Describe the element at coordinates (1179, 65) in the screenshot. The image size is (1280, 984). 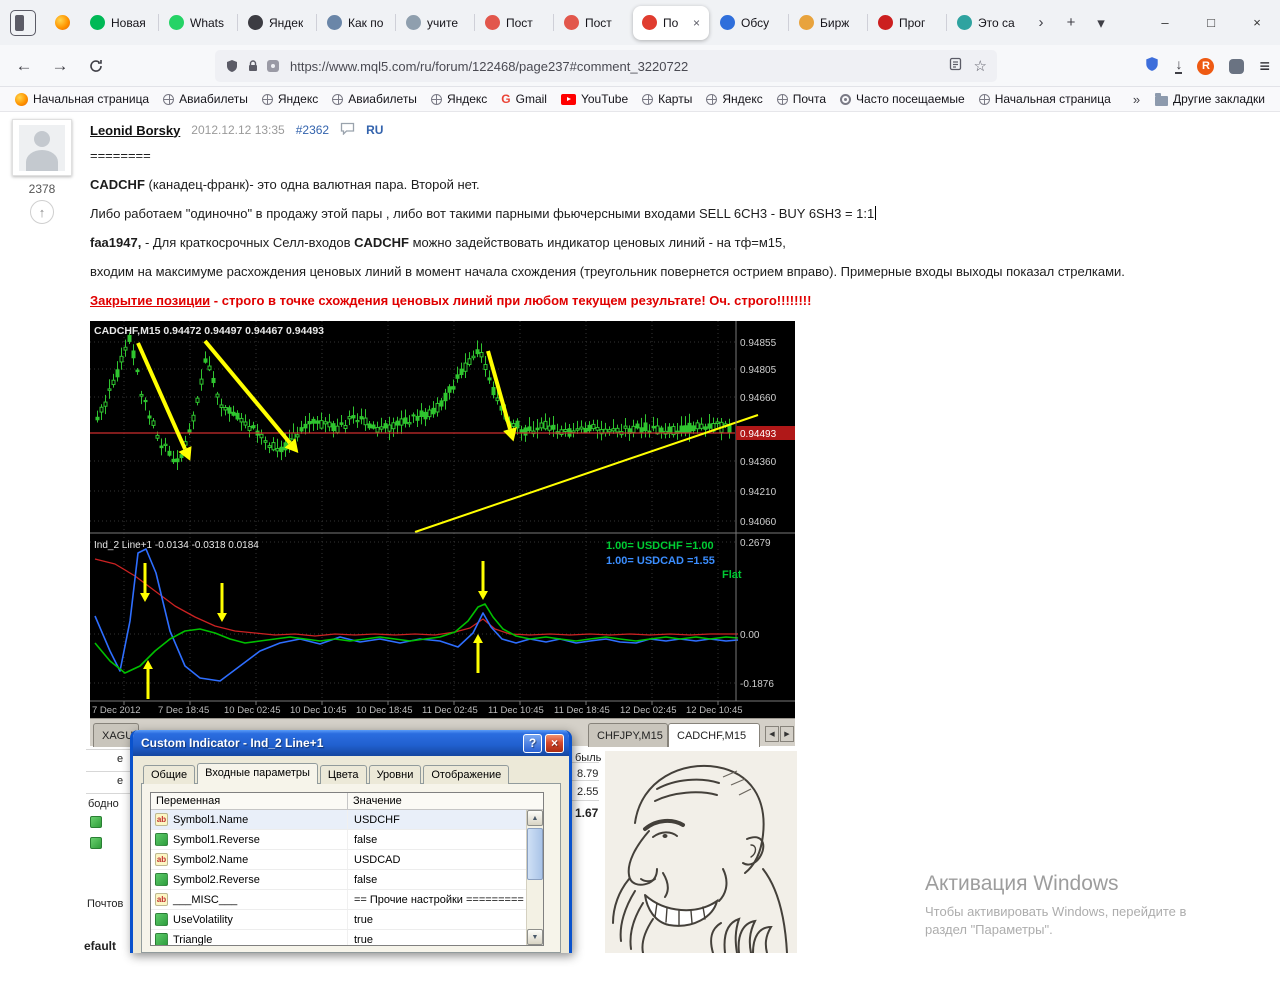
I see `downloads-icon: ↓` at that location.